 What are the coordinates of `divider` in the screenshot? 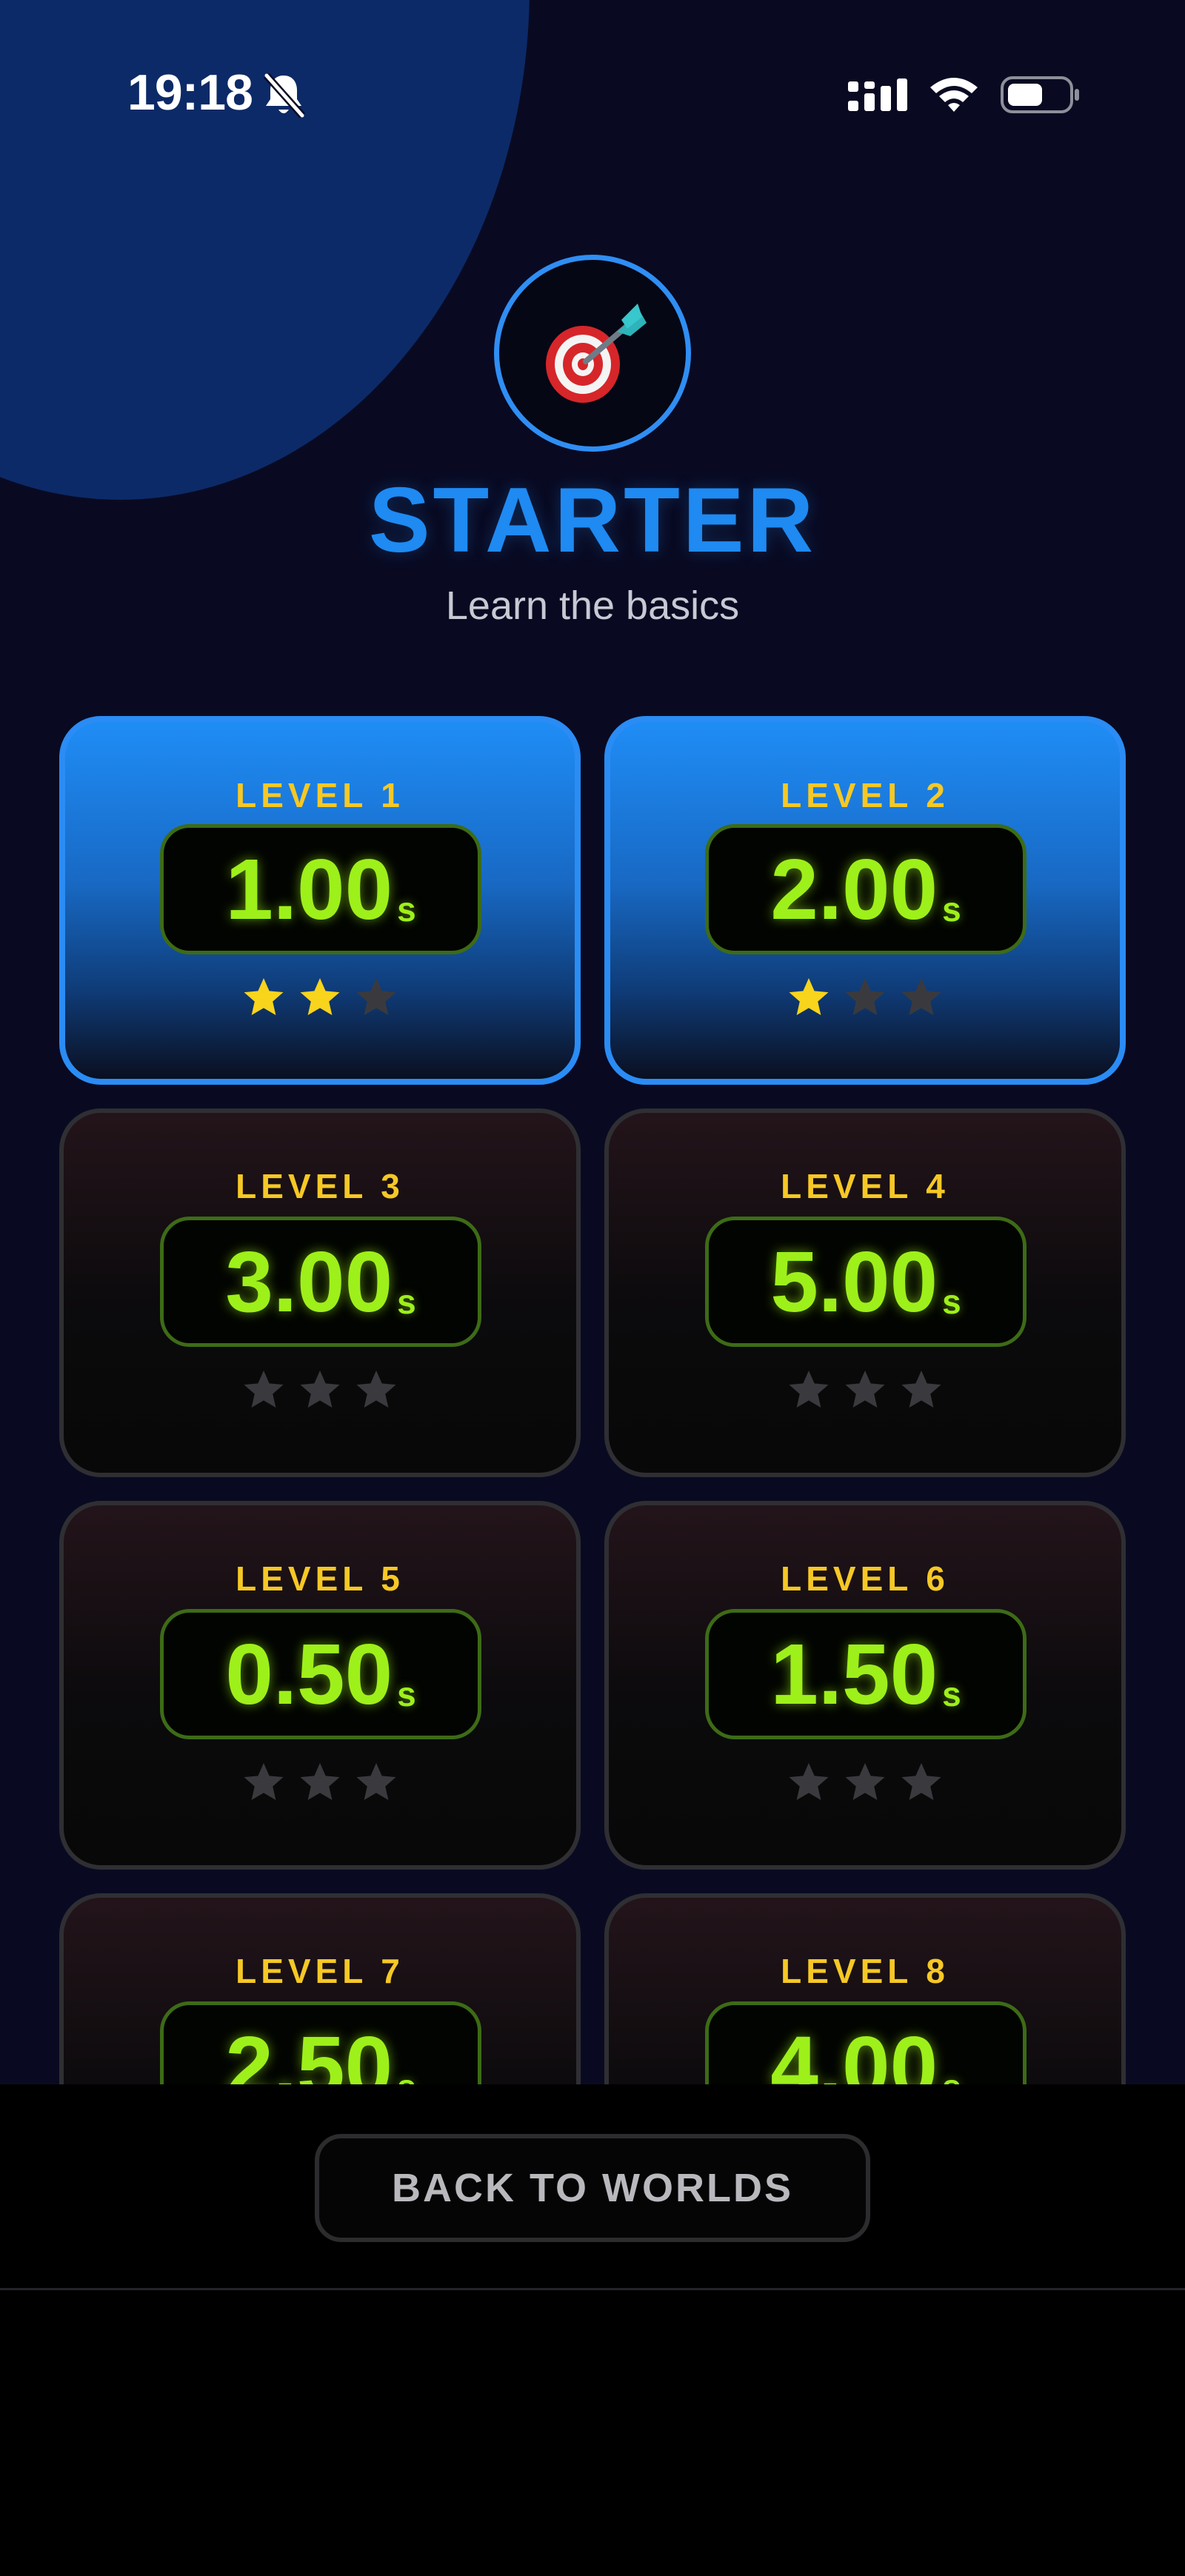 It's located at (592, 2289).